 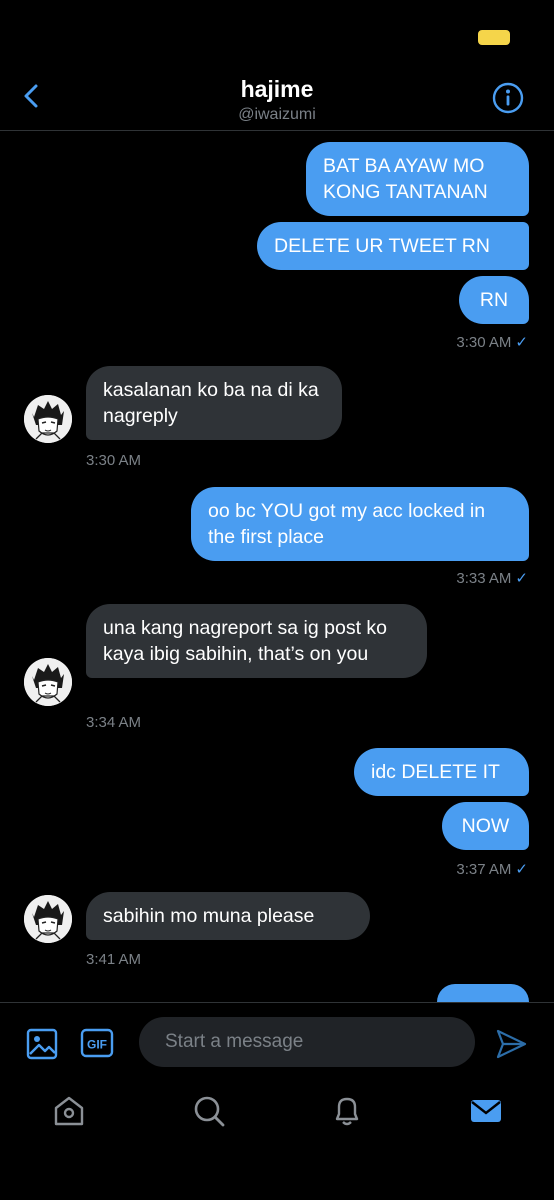 I want to click on conversation-handle: @iwaizumi, so click(x=277, y=114).